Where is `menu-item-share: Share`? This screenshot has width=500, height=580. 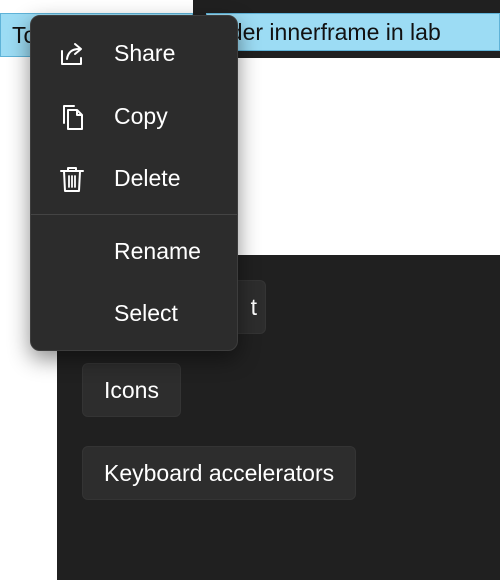 menu-item-share: Share is located at coordinates (134, 54).